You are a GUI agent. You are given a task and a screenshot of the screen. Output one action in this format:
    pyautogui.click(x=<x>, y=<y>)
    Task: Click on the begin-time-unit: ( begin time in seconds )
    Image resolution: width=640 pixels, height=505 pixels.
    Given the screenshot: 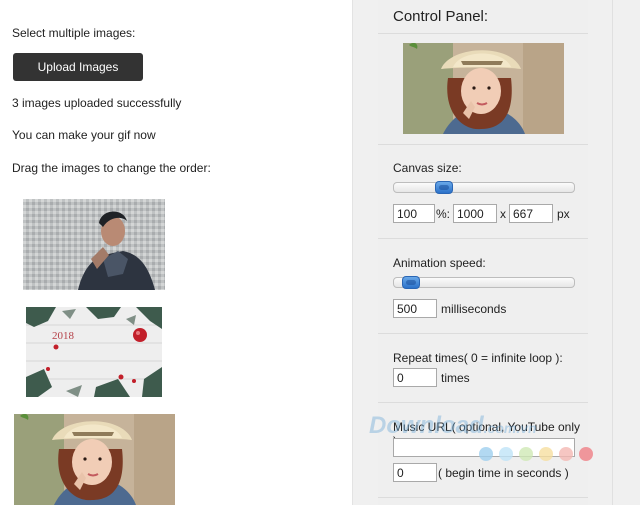 What is the action you would take?
    pyautogui.click(x=503, y=473)
    